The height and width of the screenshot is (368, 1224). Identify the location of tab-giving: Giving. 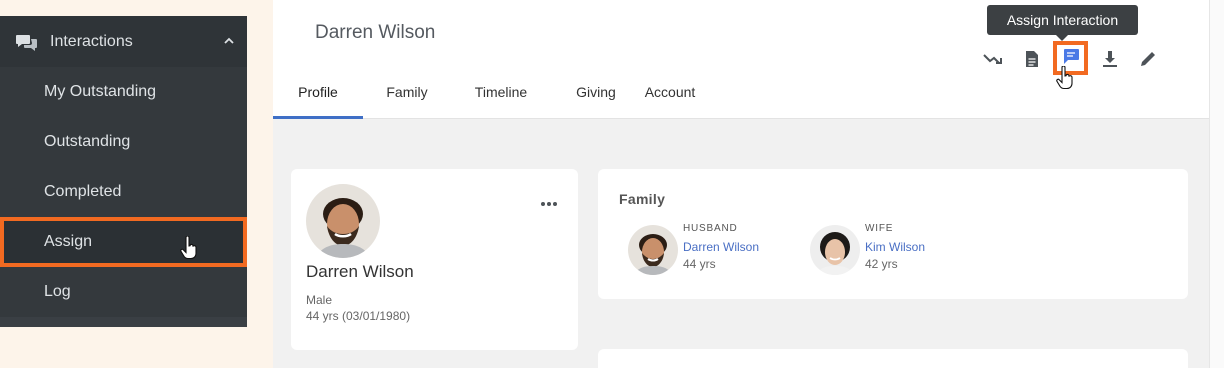
(596, 96).